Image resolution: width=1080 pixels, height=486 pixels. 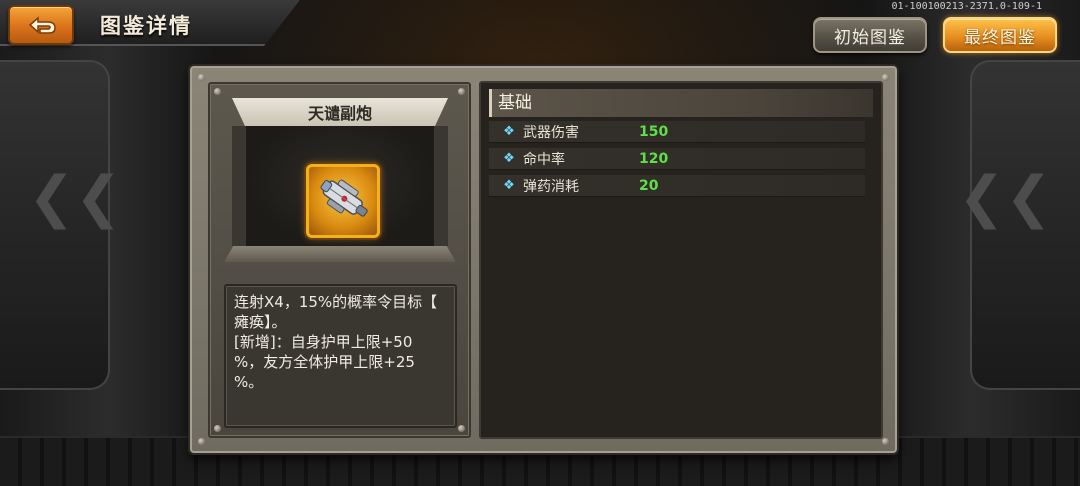 What do you see at coordinates (340, 254) in the screenshot?
I see `item-display-shelf` at bounding box center [340, 254].